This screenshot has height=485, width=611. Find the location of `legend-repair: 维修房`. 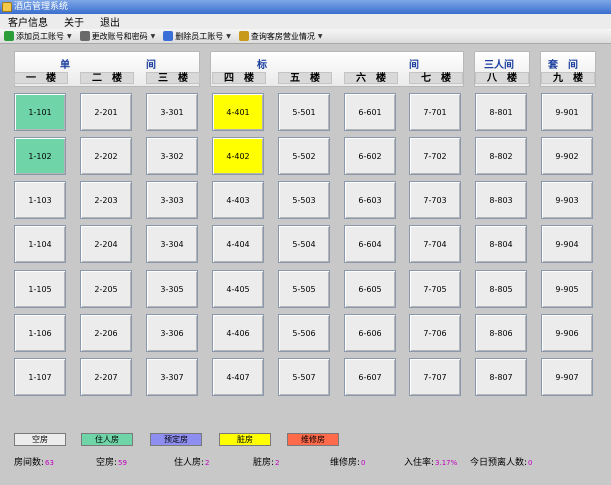

legend-repair: 维修房 is located at coordinates (313, 439).